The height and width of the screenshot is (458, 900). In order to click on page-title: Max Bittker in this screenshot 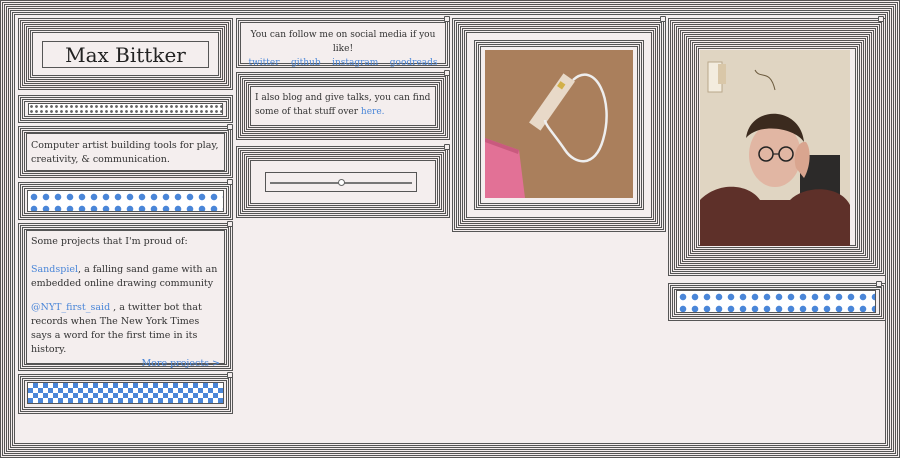, I will do `click(125, 55)`.